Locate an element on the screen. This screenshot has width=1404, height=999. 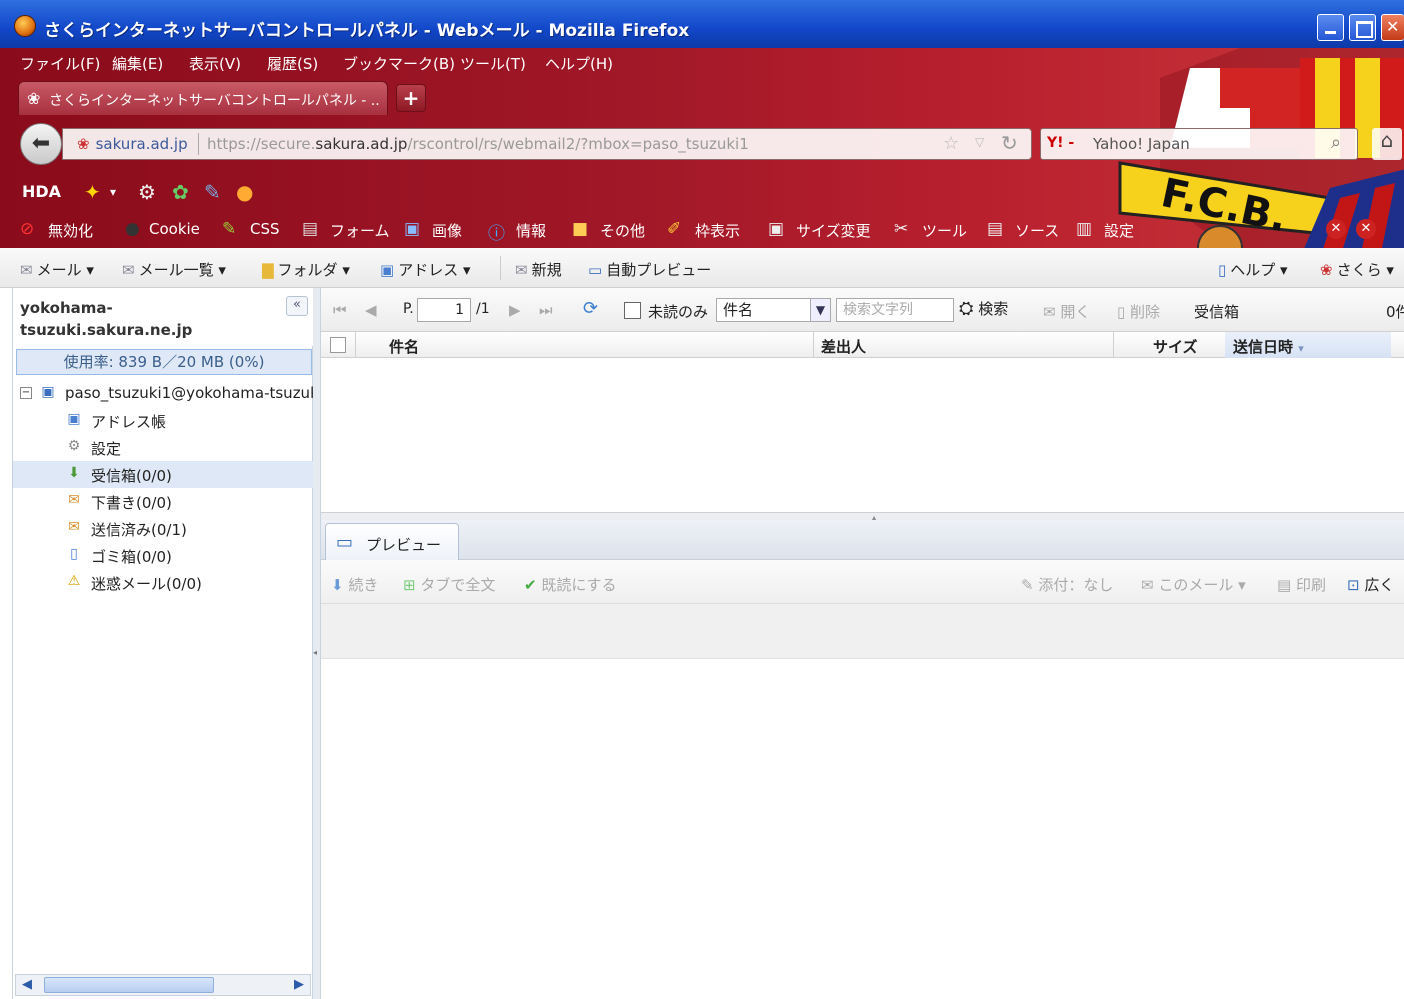
last-page-icon: ⏭ is located at coordinates (546, 310).